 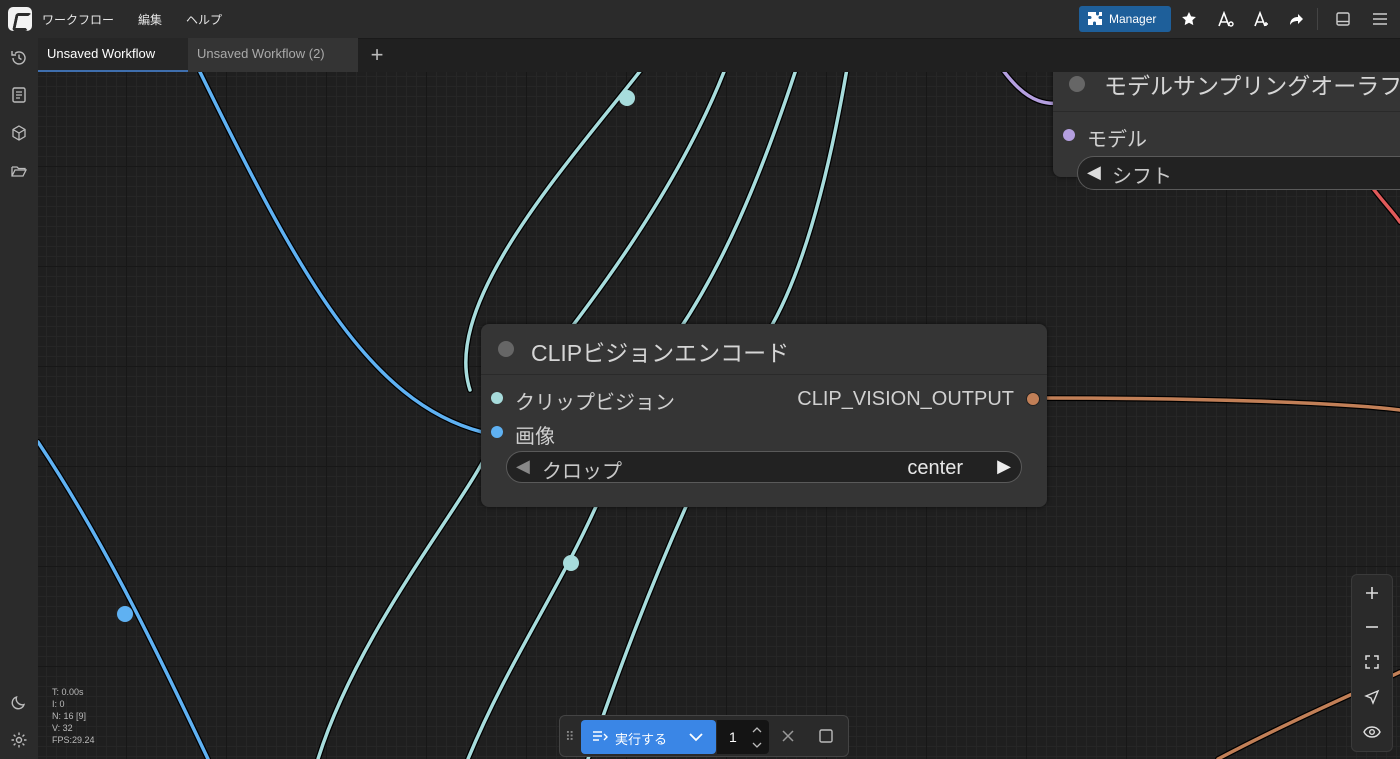 What do you see at coordinates (1252, 86) in the screenshot?
I see `node-title: モデルサンプリングオーラフ` at bounding box center [1252, 86].